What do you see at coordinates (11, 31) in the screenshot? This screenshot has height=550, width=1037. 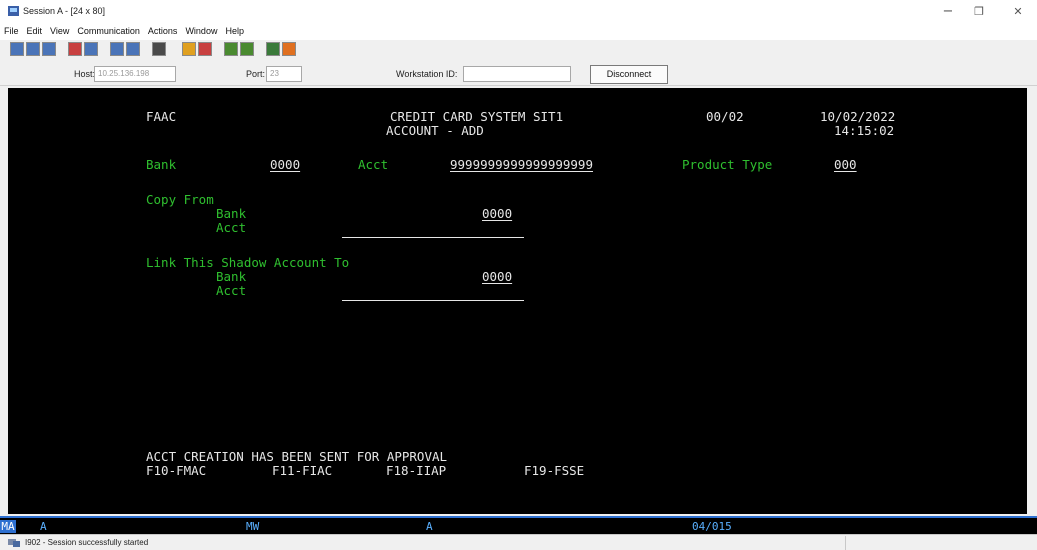 I see `menu-file: File` at bounding box center [11, 31].